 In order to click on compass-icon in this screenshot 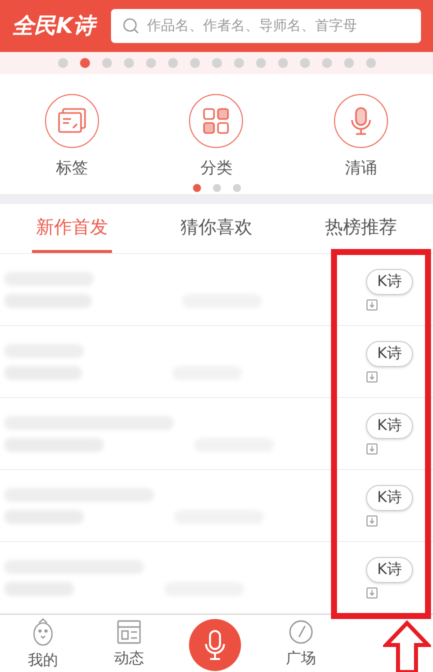, I will do `click(301, 632)`.